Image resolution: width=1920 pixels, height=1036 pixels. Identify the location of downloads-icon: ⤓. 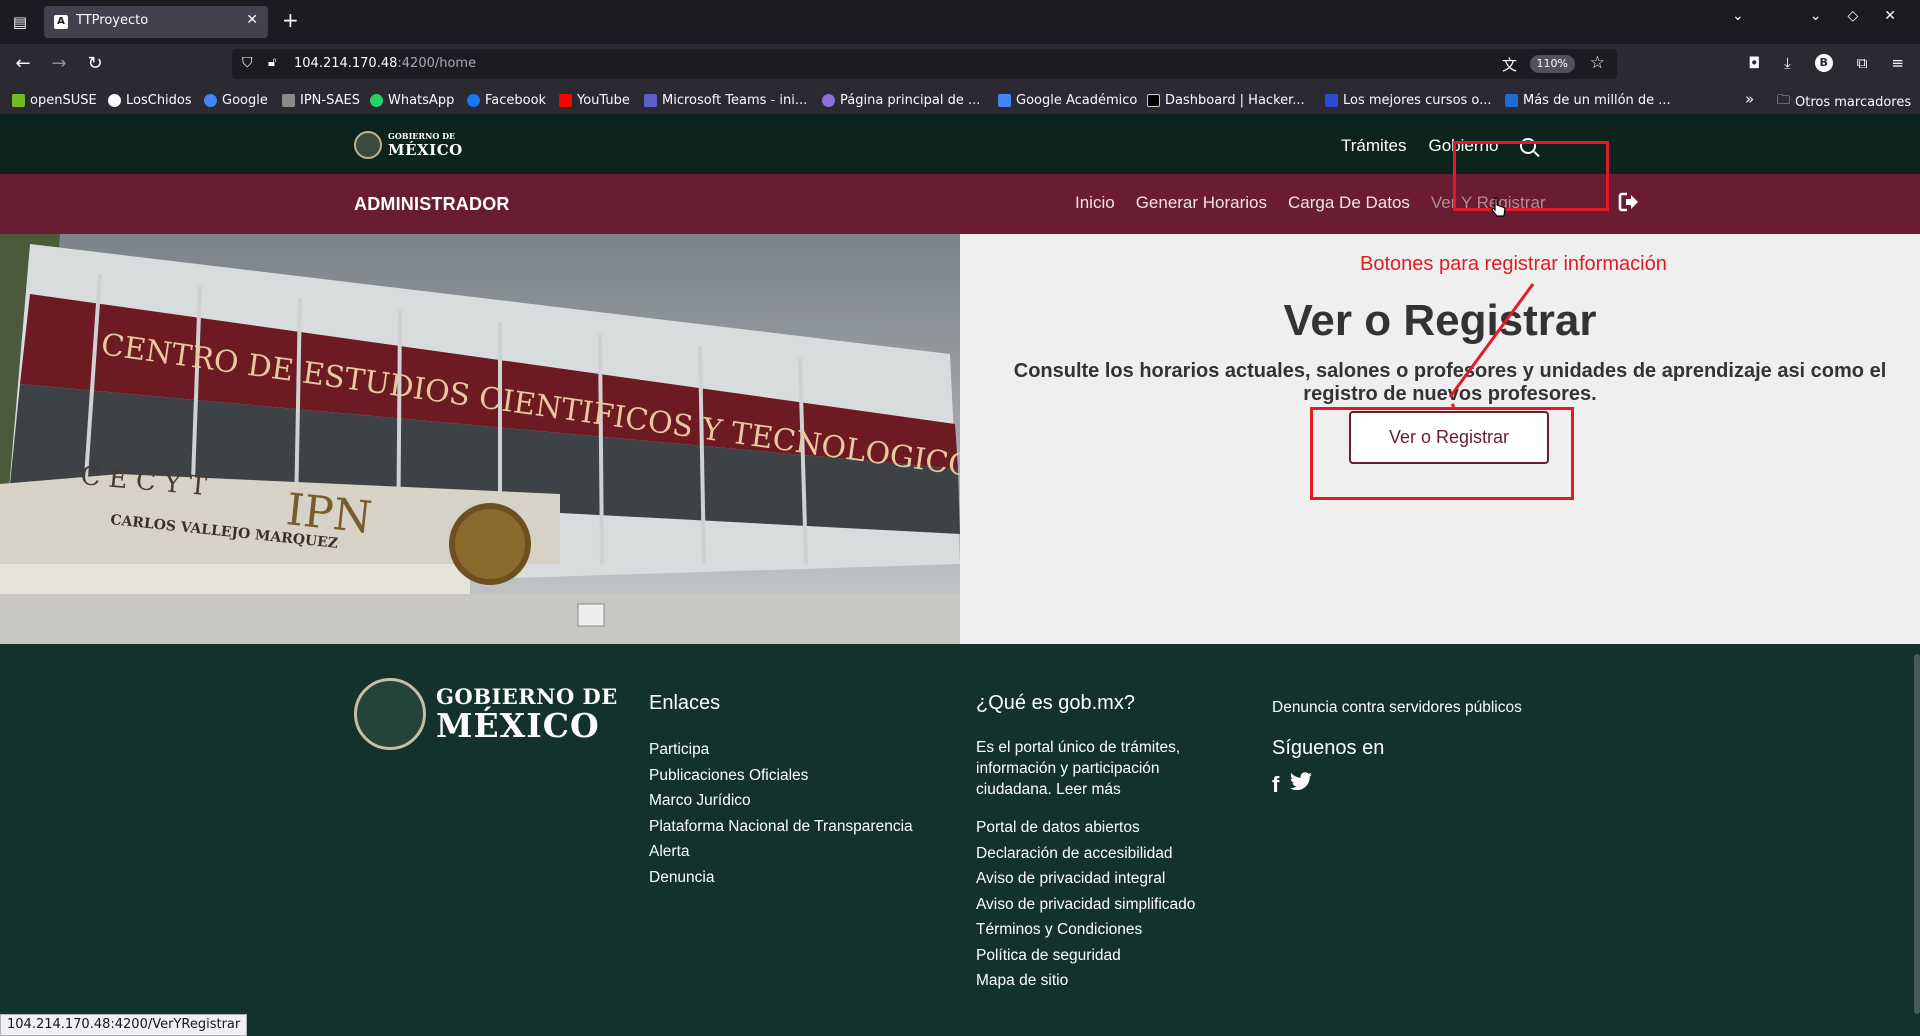
(1787, 63).